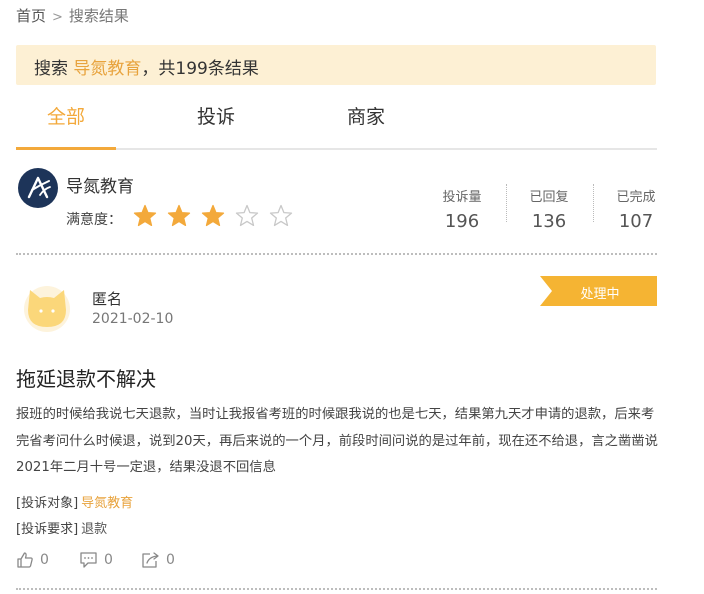 This screenshot has height=594, width=704. I want to click on like-button: 0, so click(32, 560).